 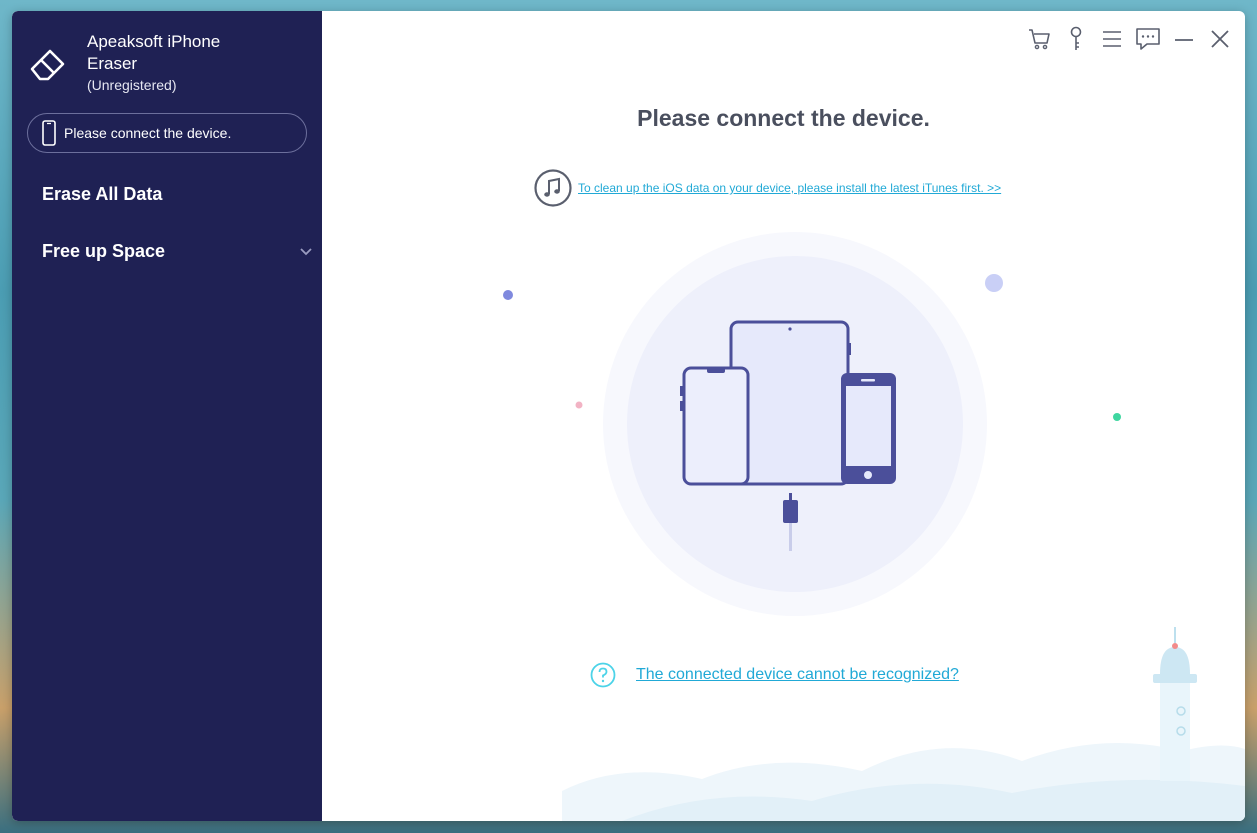 What do you see at coordinates (783, 118) in the screenshot?
I see `page-title: Please connect the device.` at bounding box center [783, 118].